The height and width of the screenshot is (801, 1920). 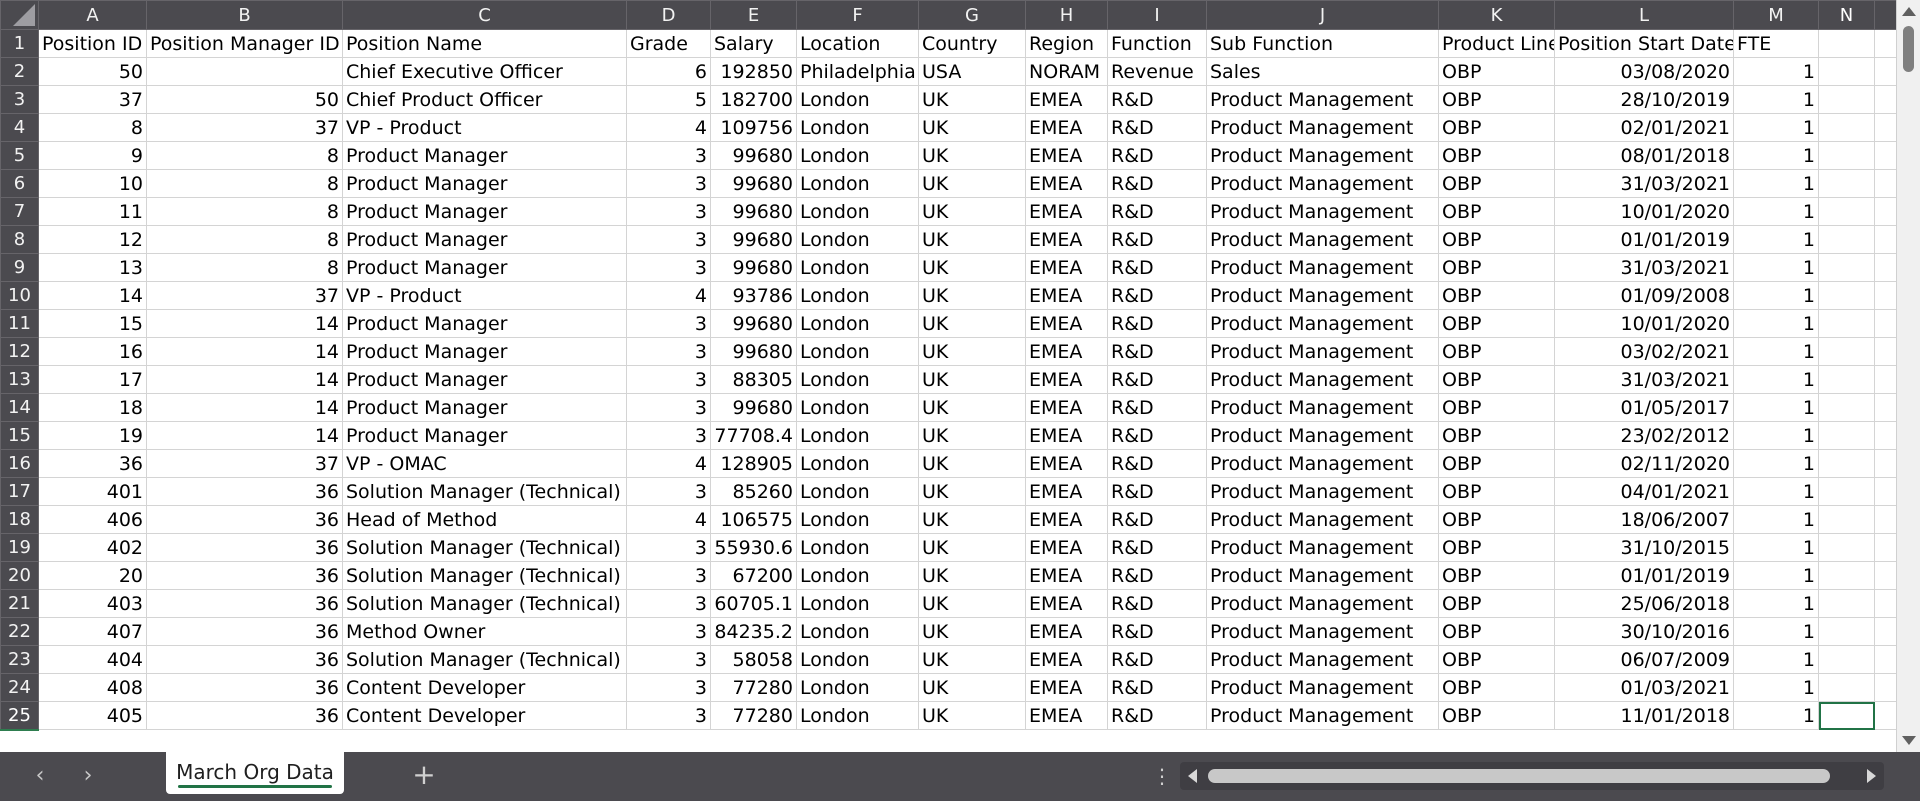 What do you see at coordinates (857, 71) in the screenshot?
I see `grid-cell: Philadelphia` at bounding box center [857, 71].